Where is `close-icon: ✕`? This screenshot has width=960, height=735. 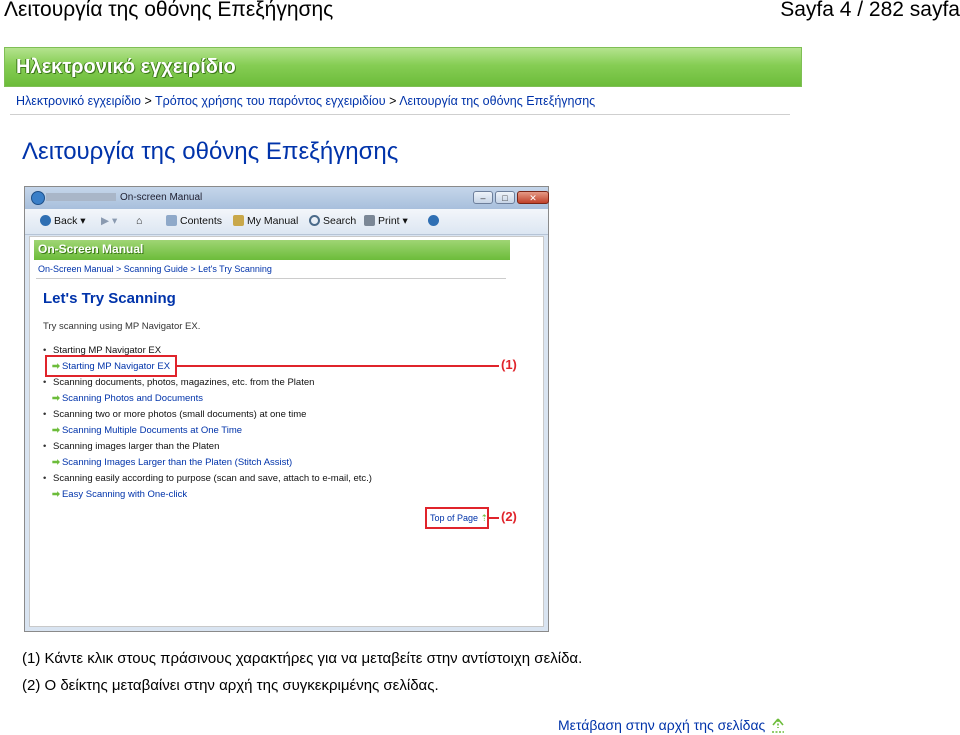 close-icon: ✕ is located at coordinates (533, 197).